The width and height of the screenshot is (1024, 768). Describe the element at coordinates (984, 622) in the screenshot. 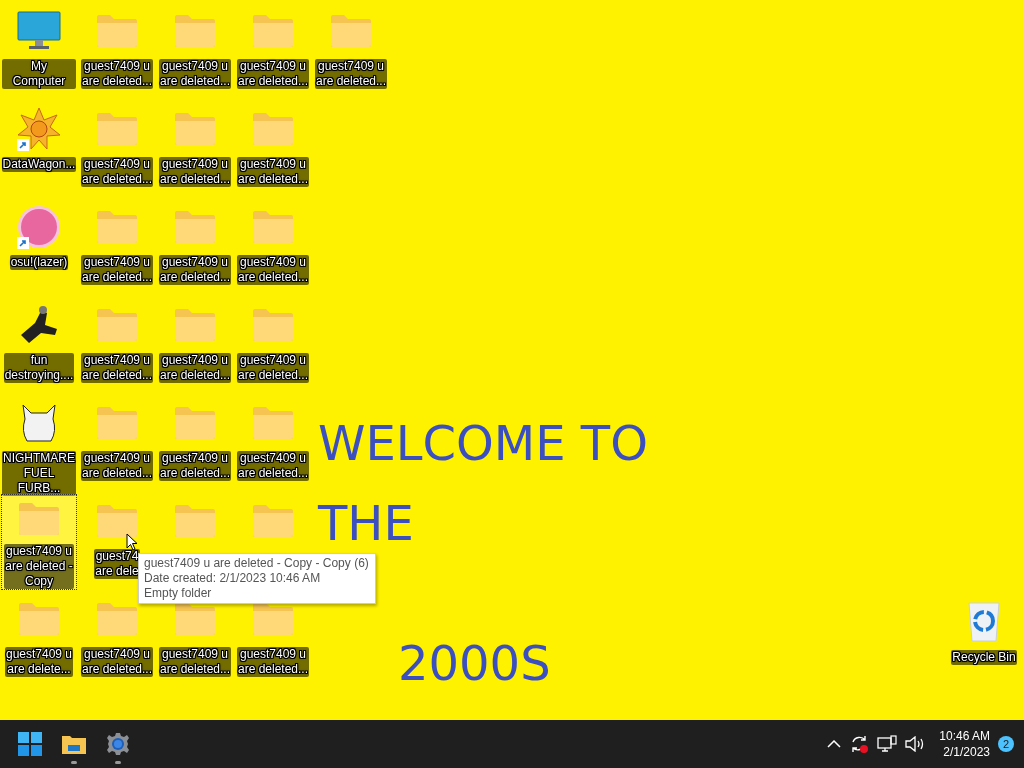

I see `recycle-bin-icon` at that location.